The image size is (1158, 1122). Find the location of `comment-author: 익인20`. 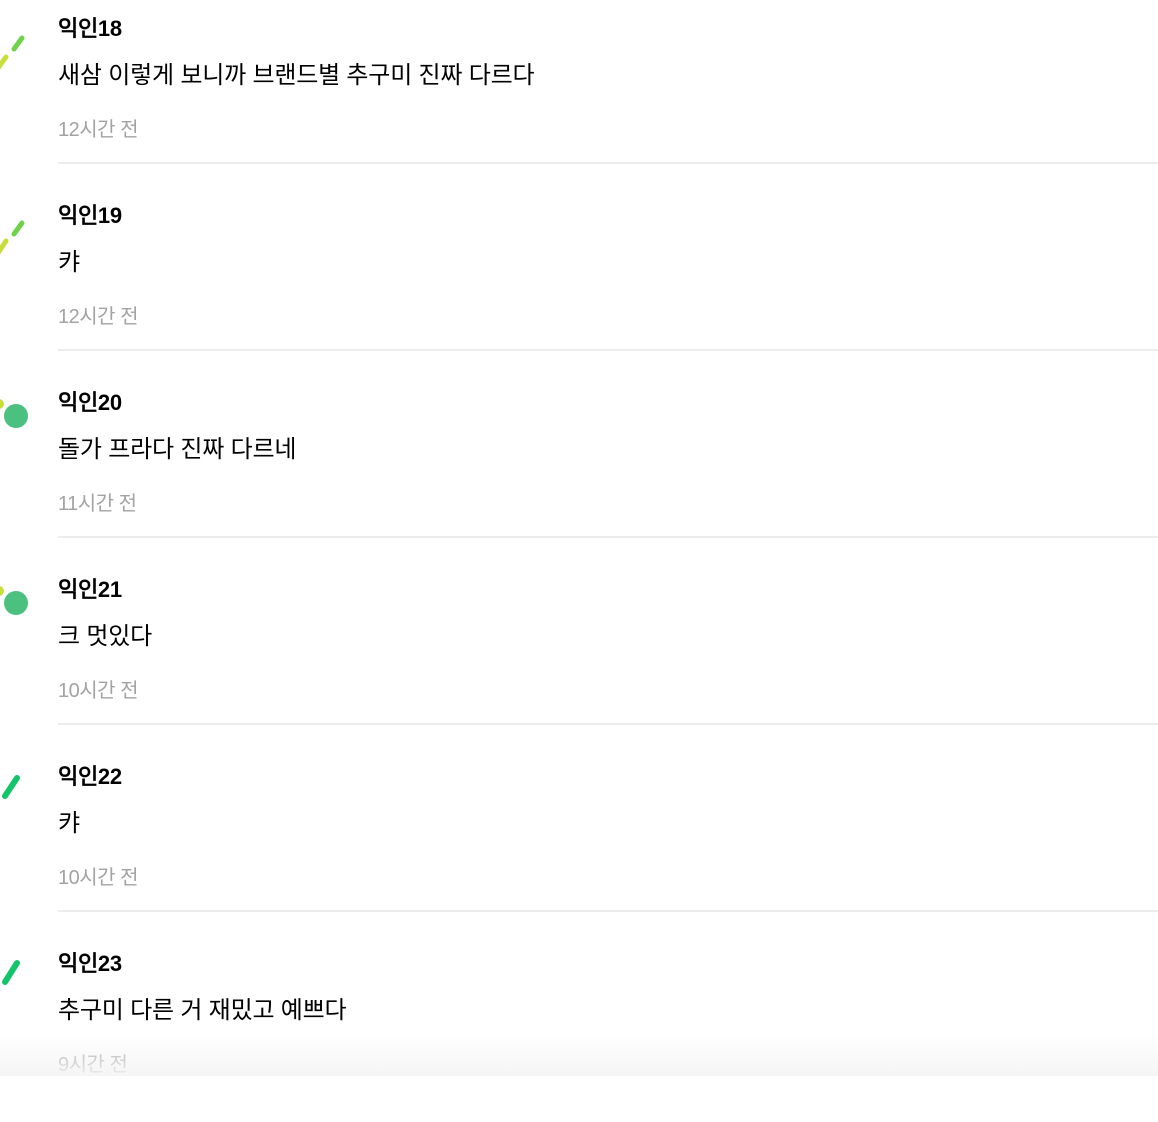

comment-author: 익인20 is located at coordinates (90, 403).